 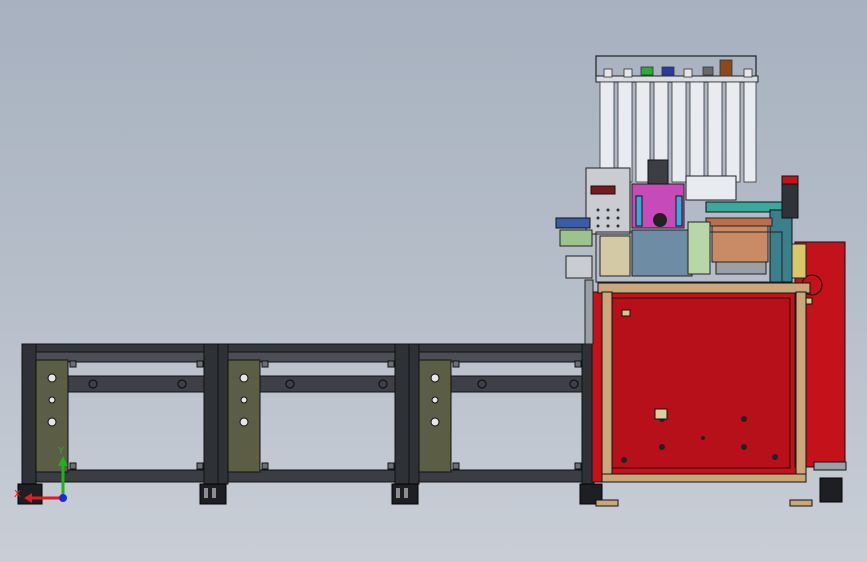 I want to click on z-axis-dot, so click(x=63, y=498).